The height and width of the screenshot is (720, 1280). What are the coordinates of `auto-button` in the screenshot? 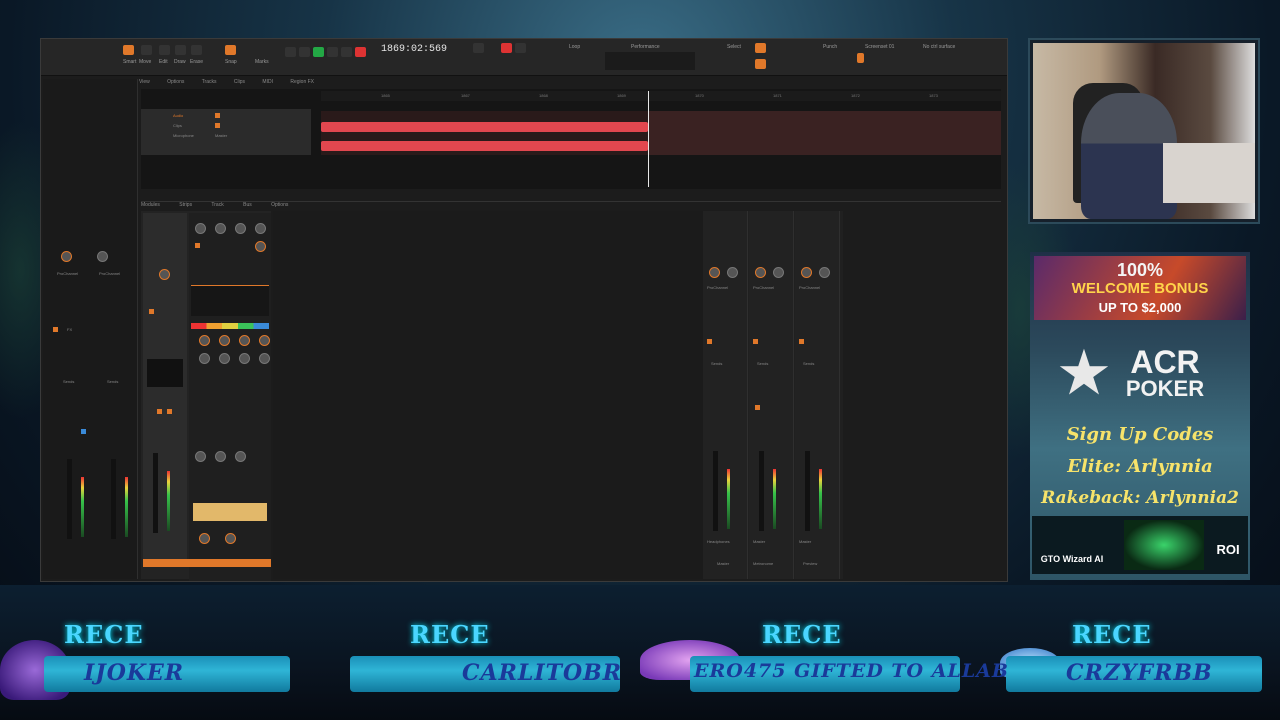 It's located at (760, 64).